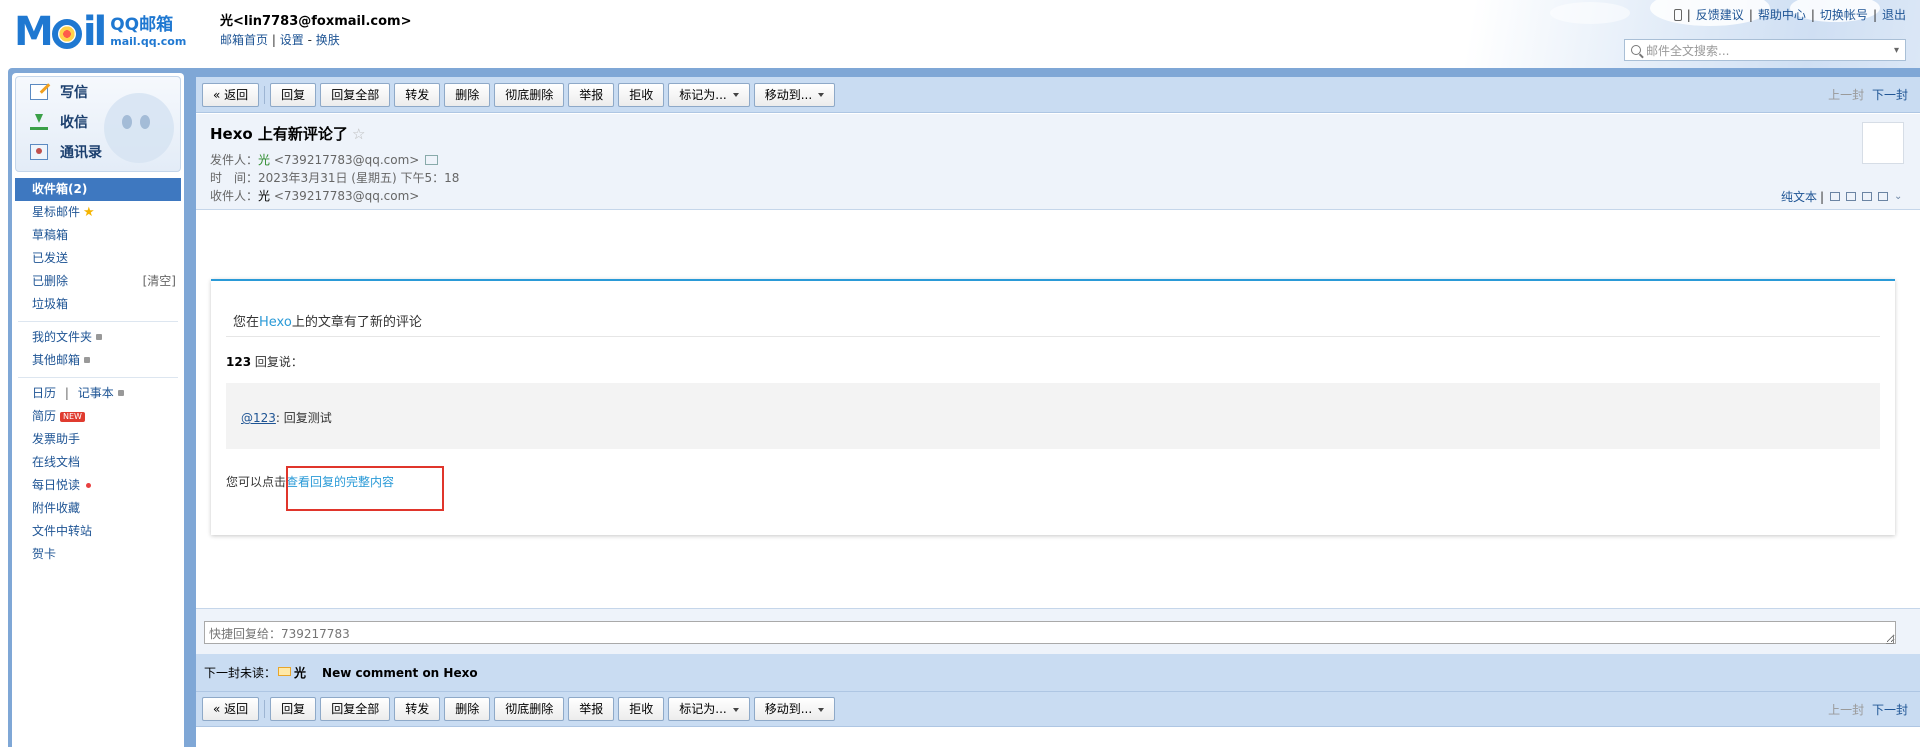 The image size is (1920, 747). Describe the element at coordinates (60, 32) in the screenshot. I see `logo-wordmark: Mil` at that location.